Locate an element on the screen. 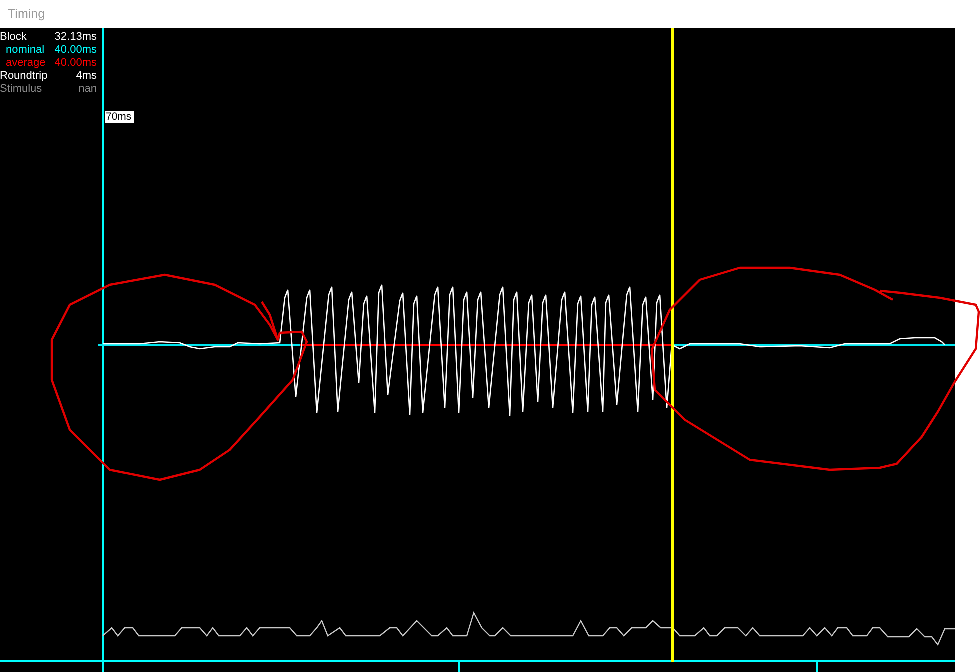 This screenshot has height=672, width=980. stat-value: 32.13ms is located at coordinates (75, 37).